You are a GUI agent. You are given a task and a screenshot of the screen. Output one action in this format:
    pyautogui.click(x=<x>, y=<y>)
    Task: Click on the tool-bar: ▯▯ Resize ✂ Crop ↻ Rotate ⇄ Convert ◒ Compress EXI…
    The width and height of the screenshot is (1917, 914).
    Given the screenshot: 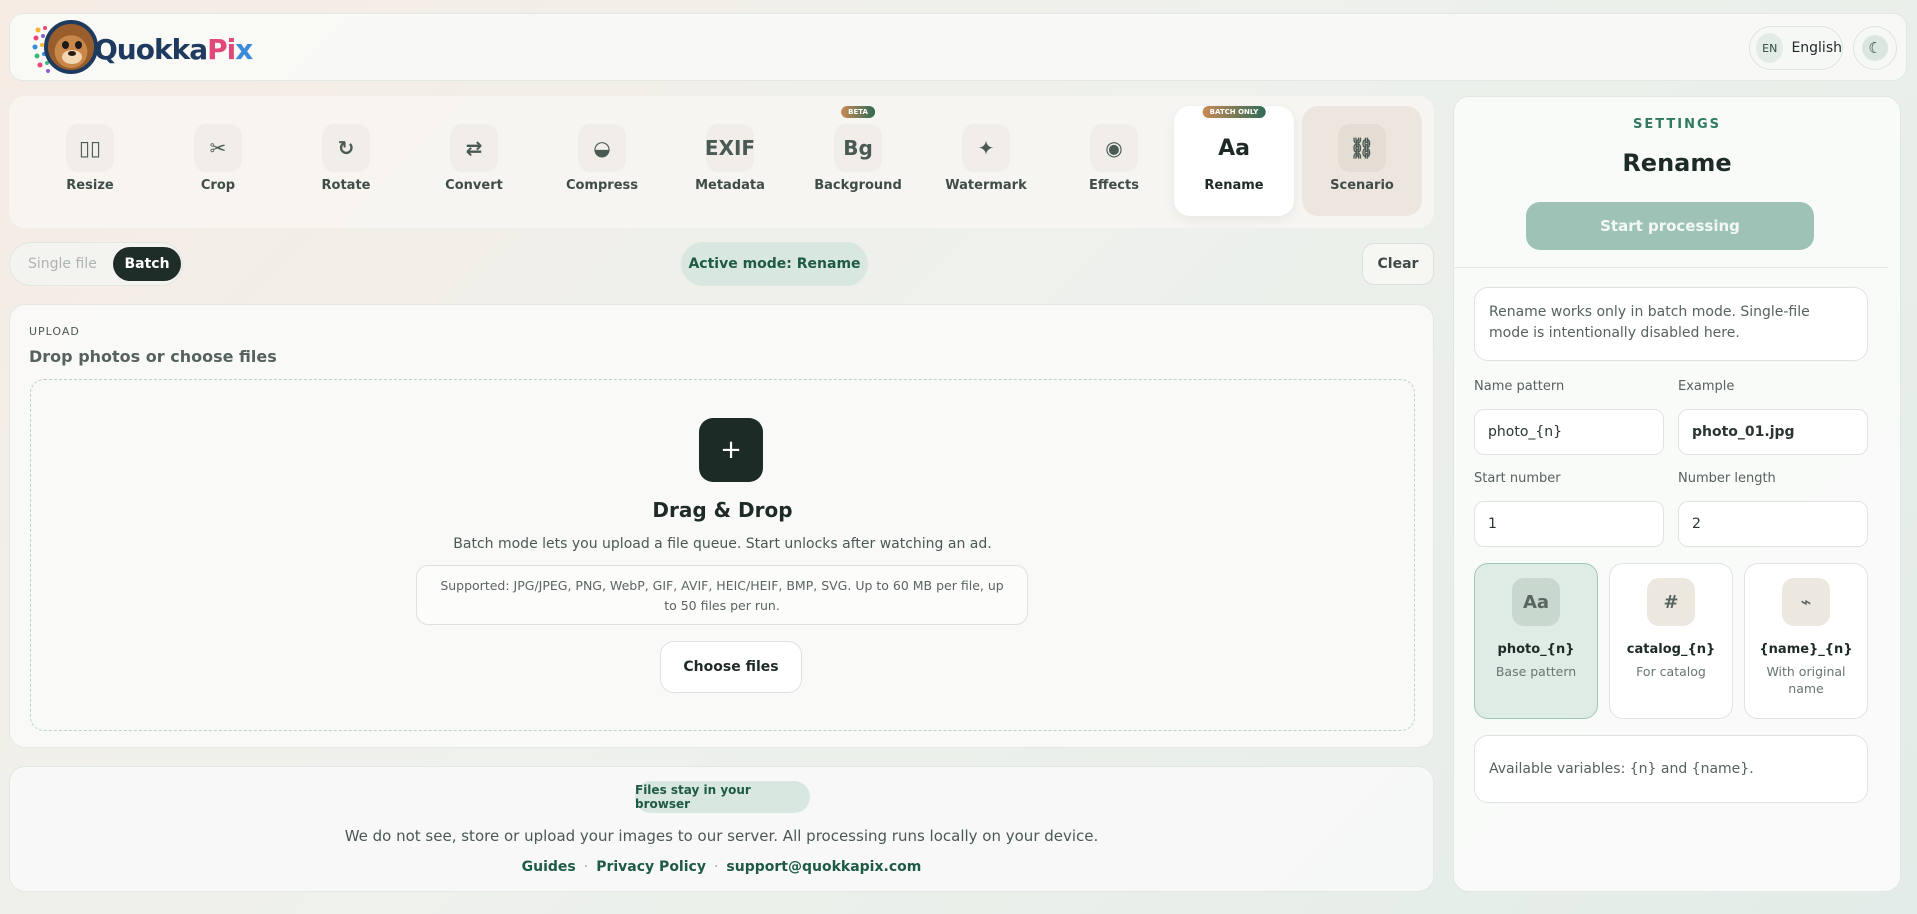 What is the action you would take?
    pyautogui.click(x=721, y=162)
    